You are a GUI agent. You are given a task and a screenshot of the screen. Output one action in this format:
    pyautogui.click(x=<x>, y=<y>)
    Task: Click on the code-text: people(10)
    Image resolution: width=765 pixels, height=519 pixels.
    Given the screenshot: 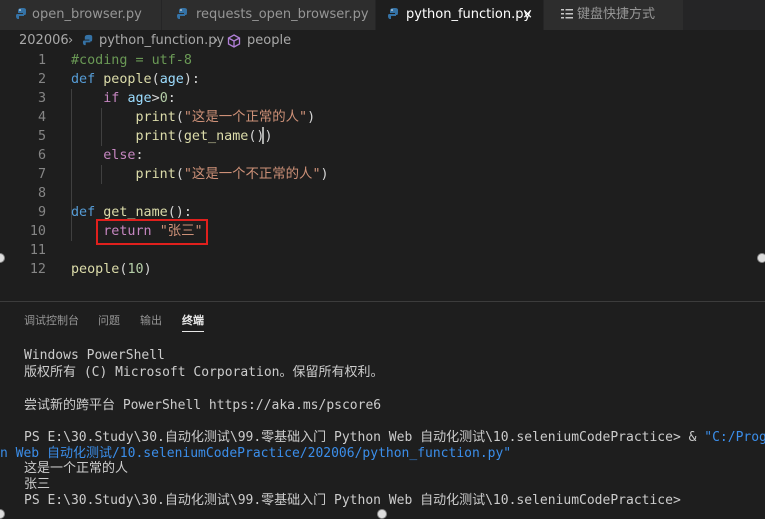 What is the action you would take?
    pyautogui.click(x=111, y=269)
    